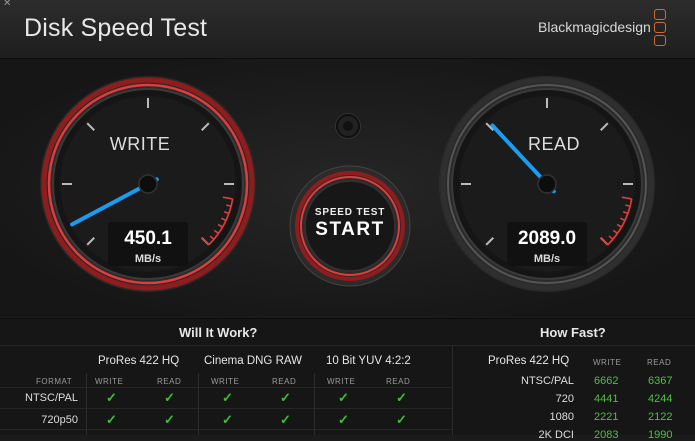 The image size is (695, 441). Describe the element at coordinates (368, 361) in the screenshot. I see `format-header: 10 Bit YUV 4:2:2` at that location.